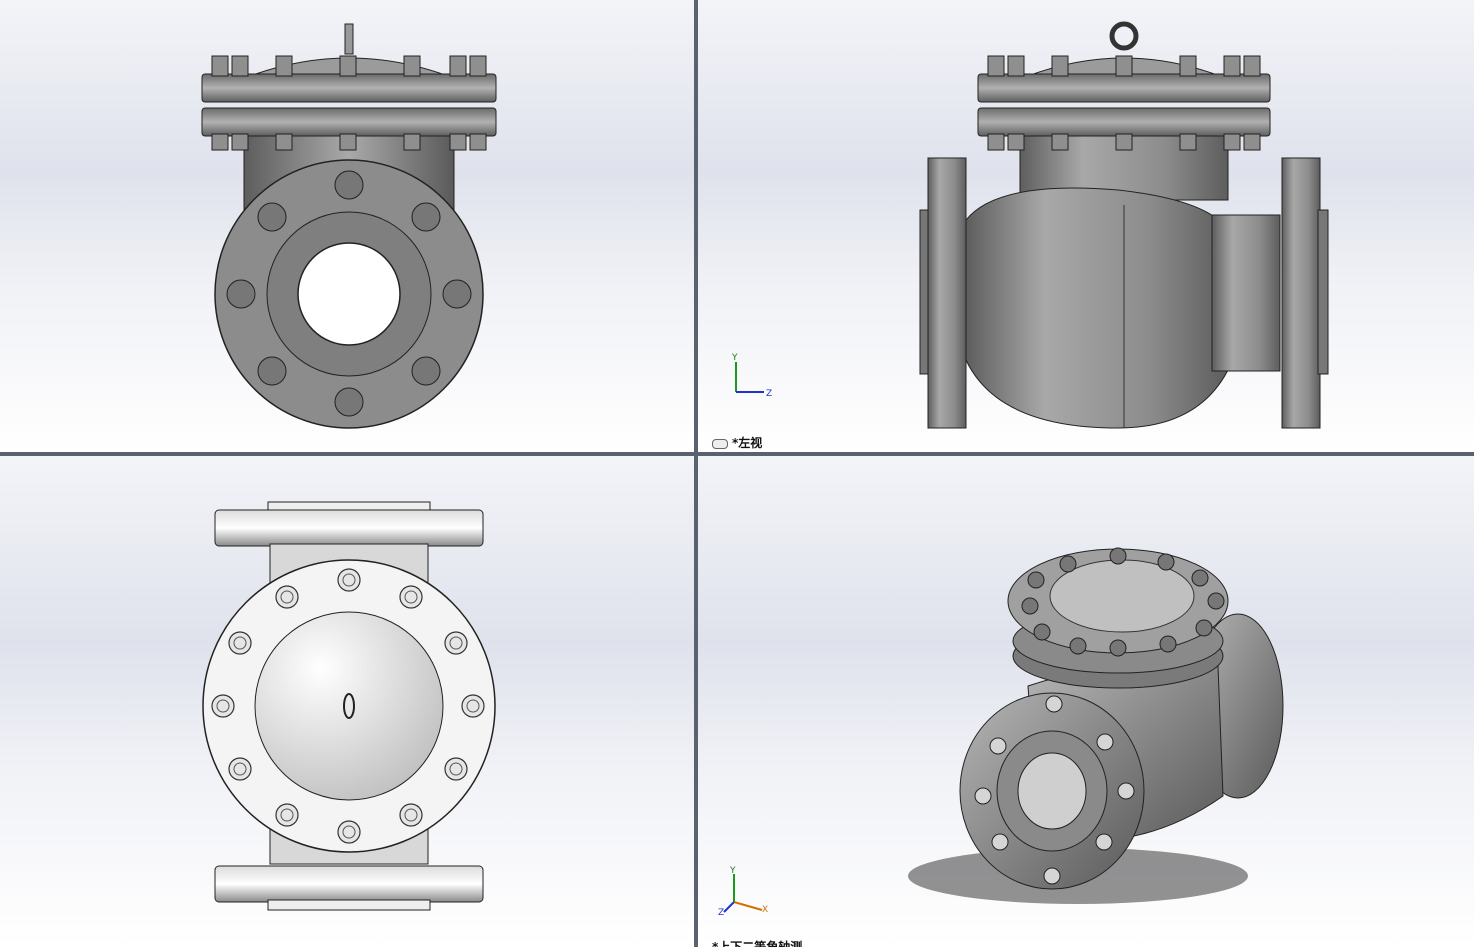  What do you see at coordinates (746, 893) in the screenshot?
I see `axis-triad: Y X Z` at bounding box center [746, 893].